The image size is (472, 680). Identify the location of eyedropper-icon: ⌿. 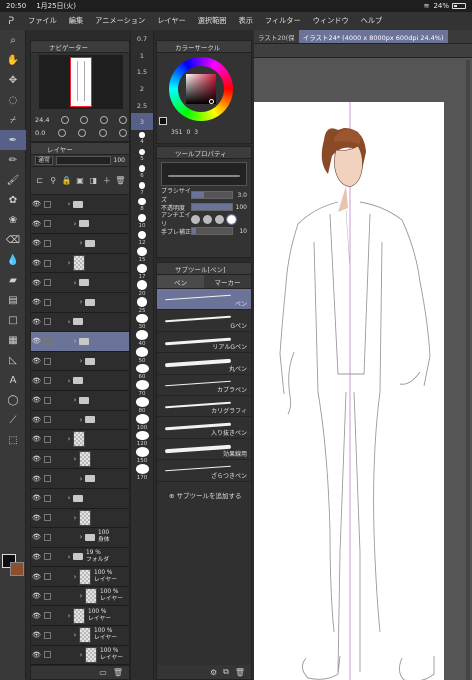
(13, 120).